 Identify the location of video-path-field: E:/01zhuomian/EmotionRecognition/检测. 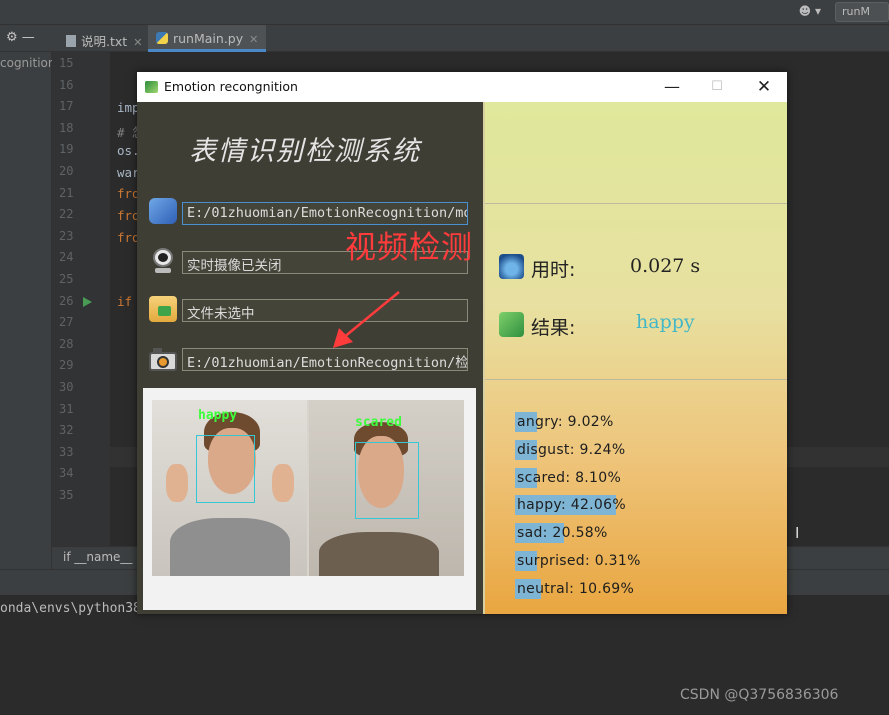
(325, 359).